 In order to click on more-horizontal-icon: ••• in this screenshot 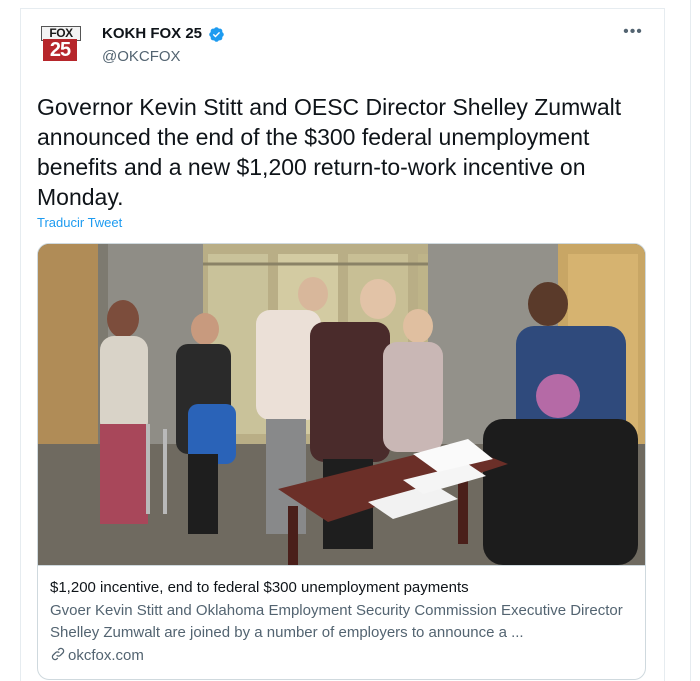, I will do `click(633, 31)`.